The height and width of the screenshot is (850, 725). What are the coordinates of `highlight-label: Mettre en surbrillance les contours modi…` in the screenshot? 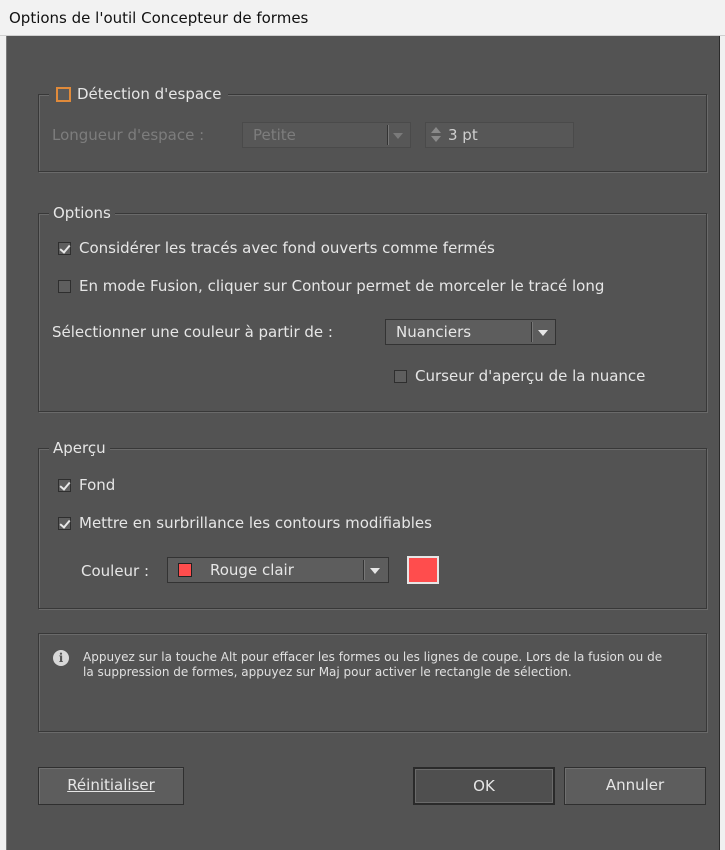 It's located at (255, 523).